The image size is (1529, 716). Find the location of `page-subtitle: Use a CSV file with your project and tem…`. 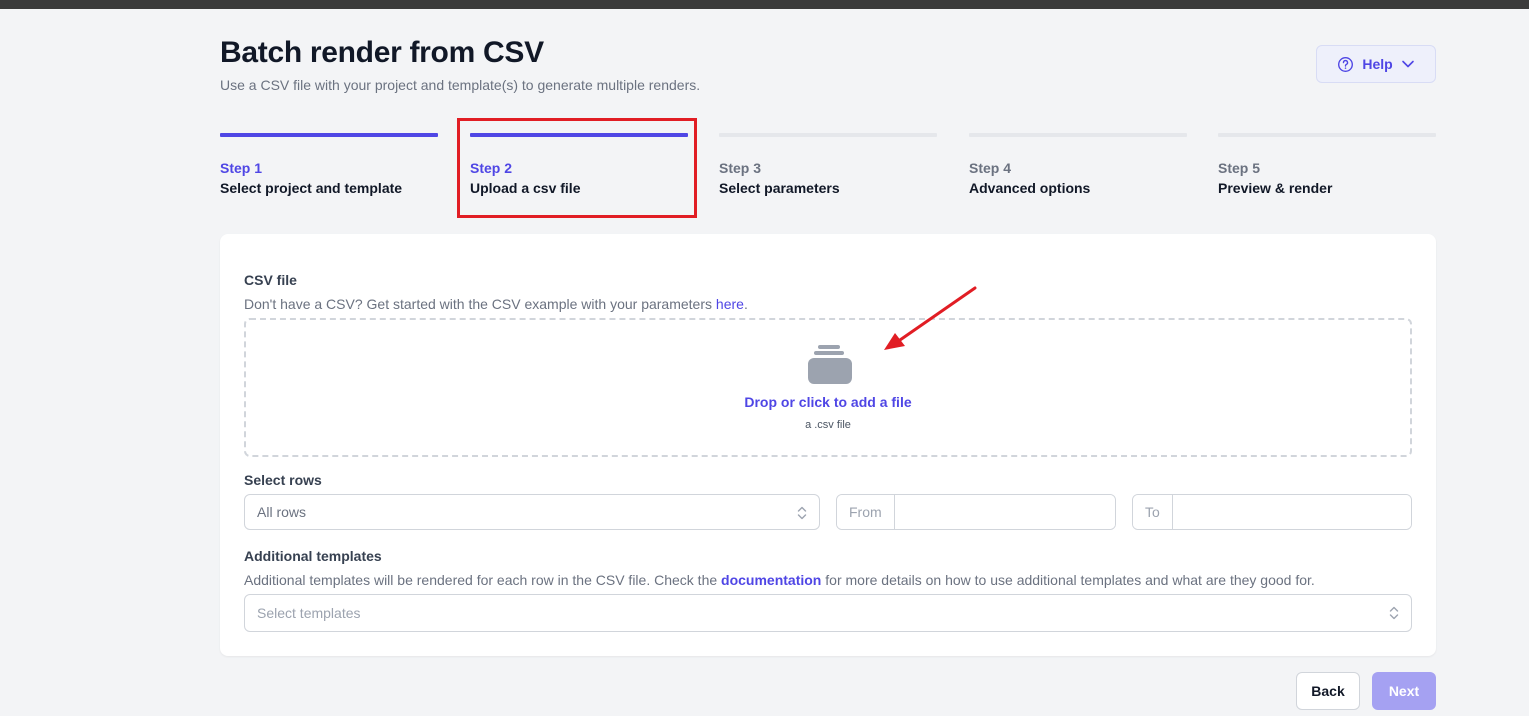

page-subtitle: Use a CSV file with your project and tem… is located at coordinates (460, 85).